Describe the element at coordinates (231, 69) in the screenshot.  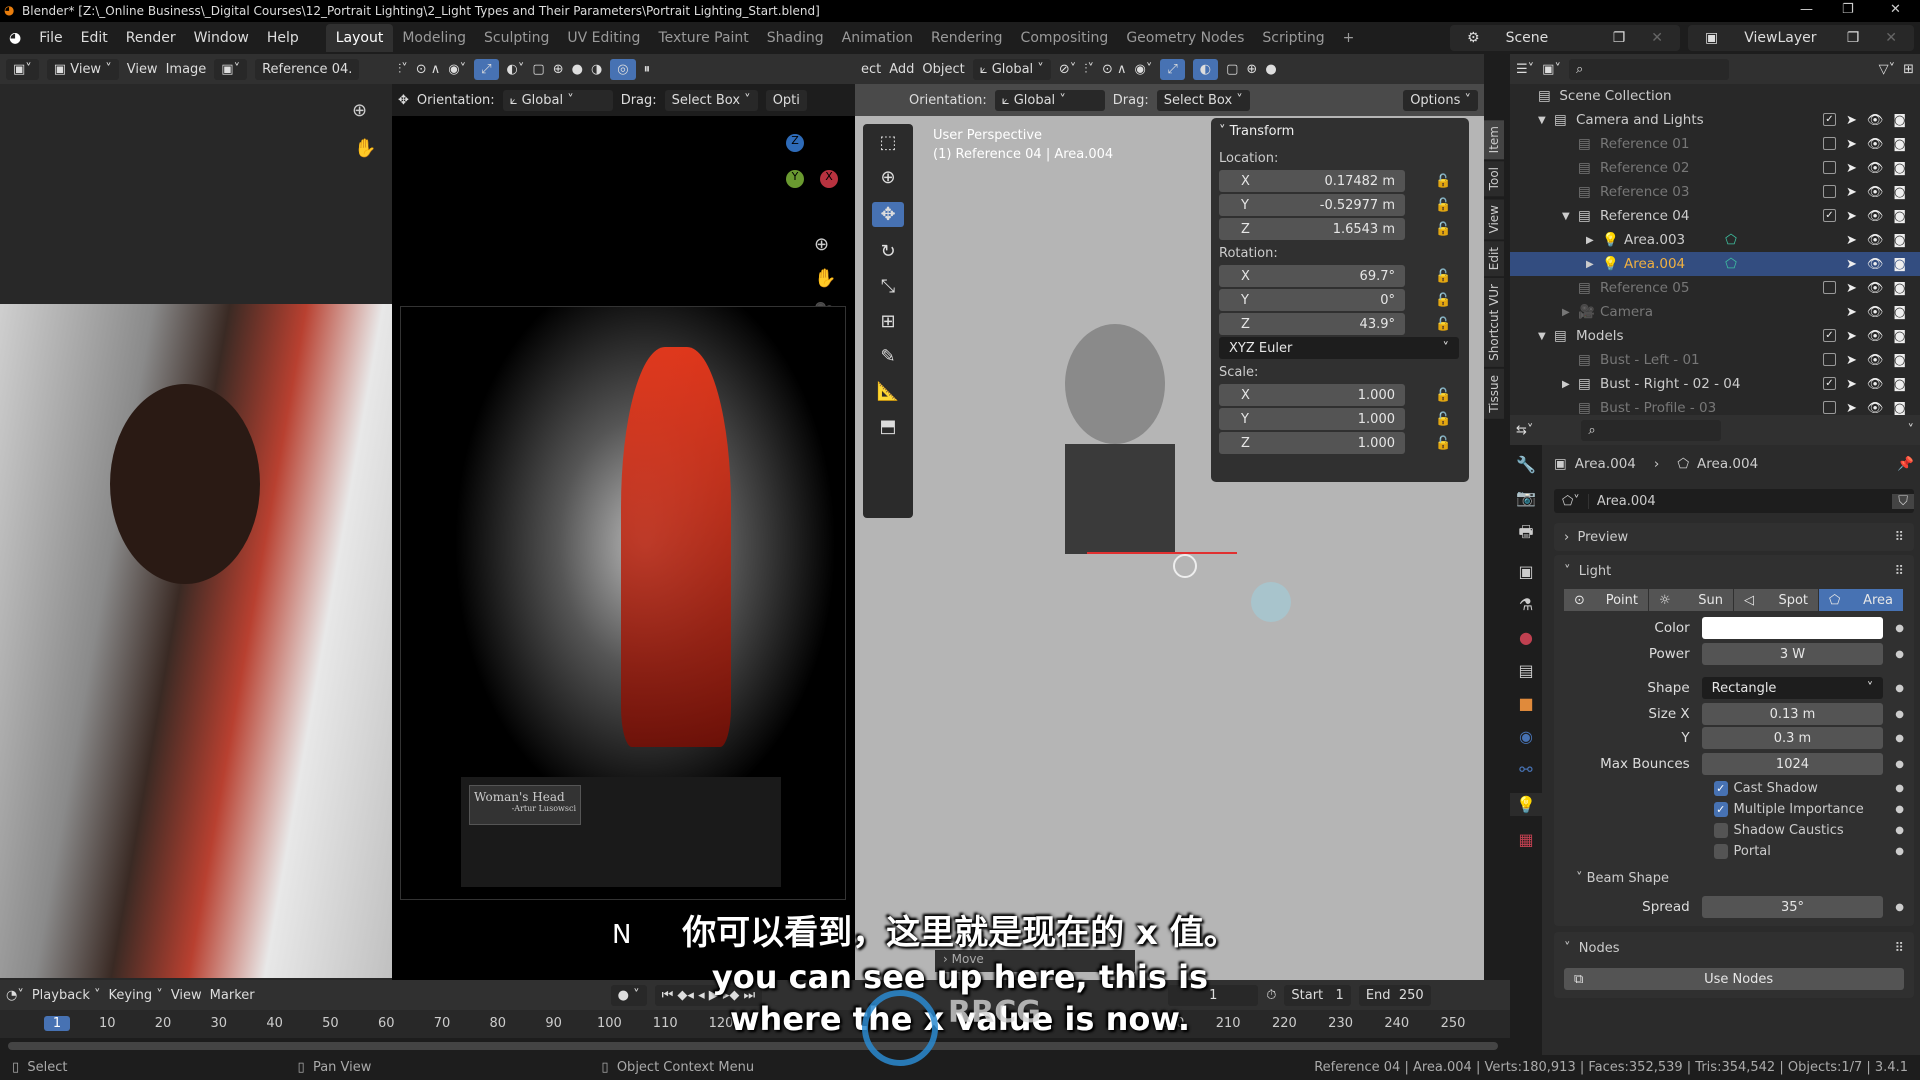
I see `image-browse-button: ▣˅` at that location.